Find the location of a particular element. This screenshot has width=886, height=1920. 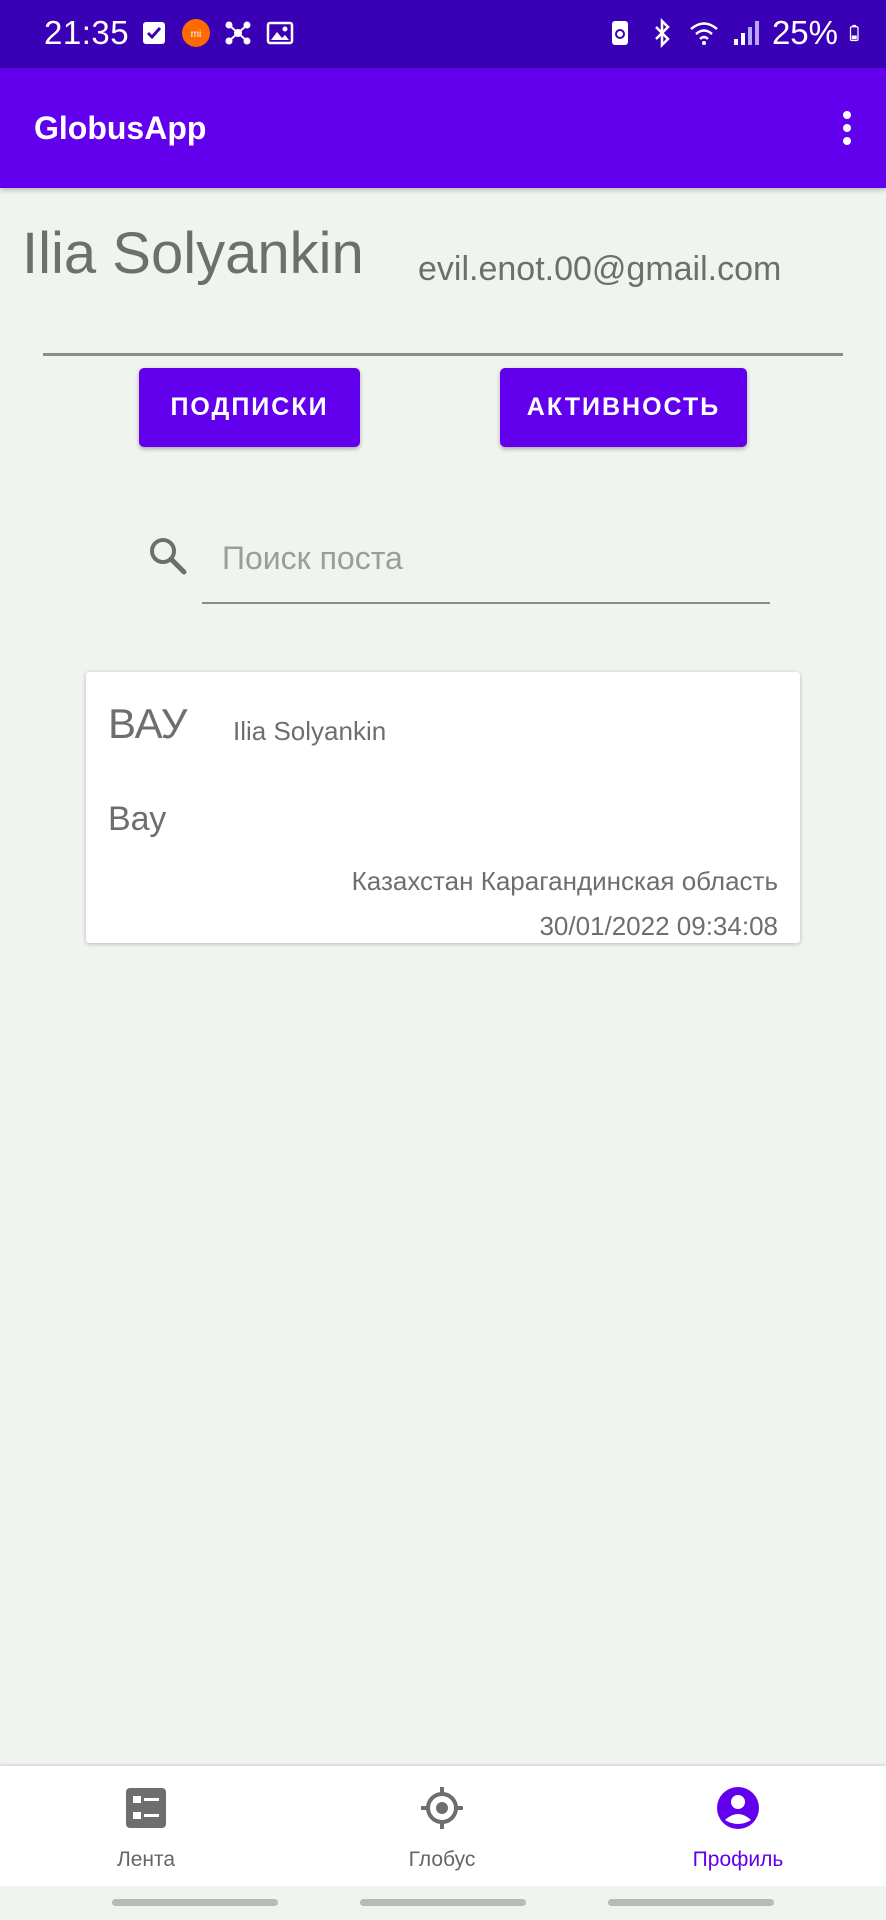

feed-icon is located at coordinates (146, 1808).